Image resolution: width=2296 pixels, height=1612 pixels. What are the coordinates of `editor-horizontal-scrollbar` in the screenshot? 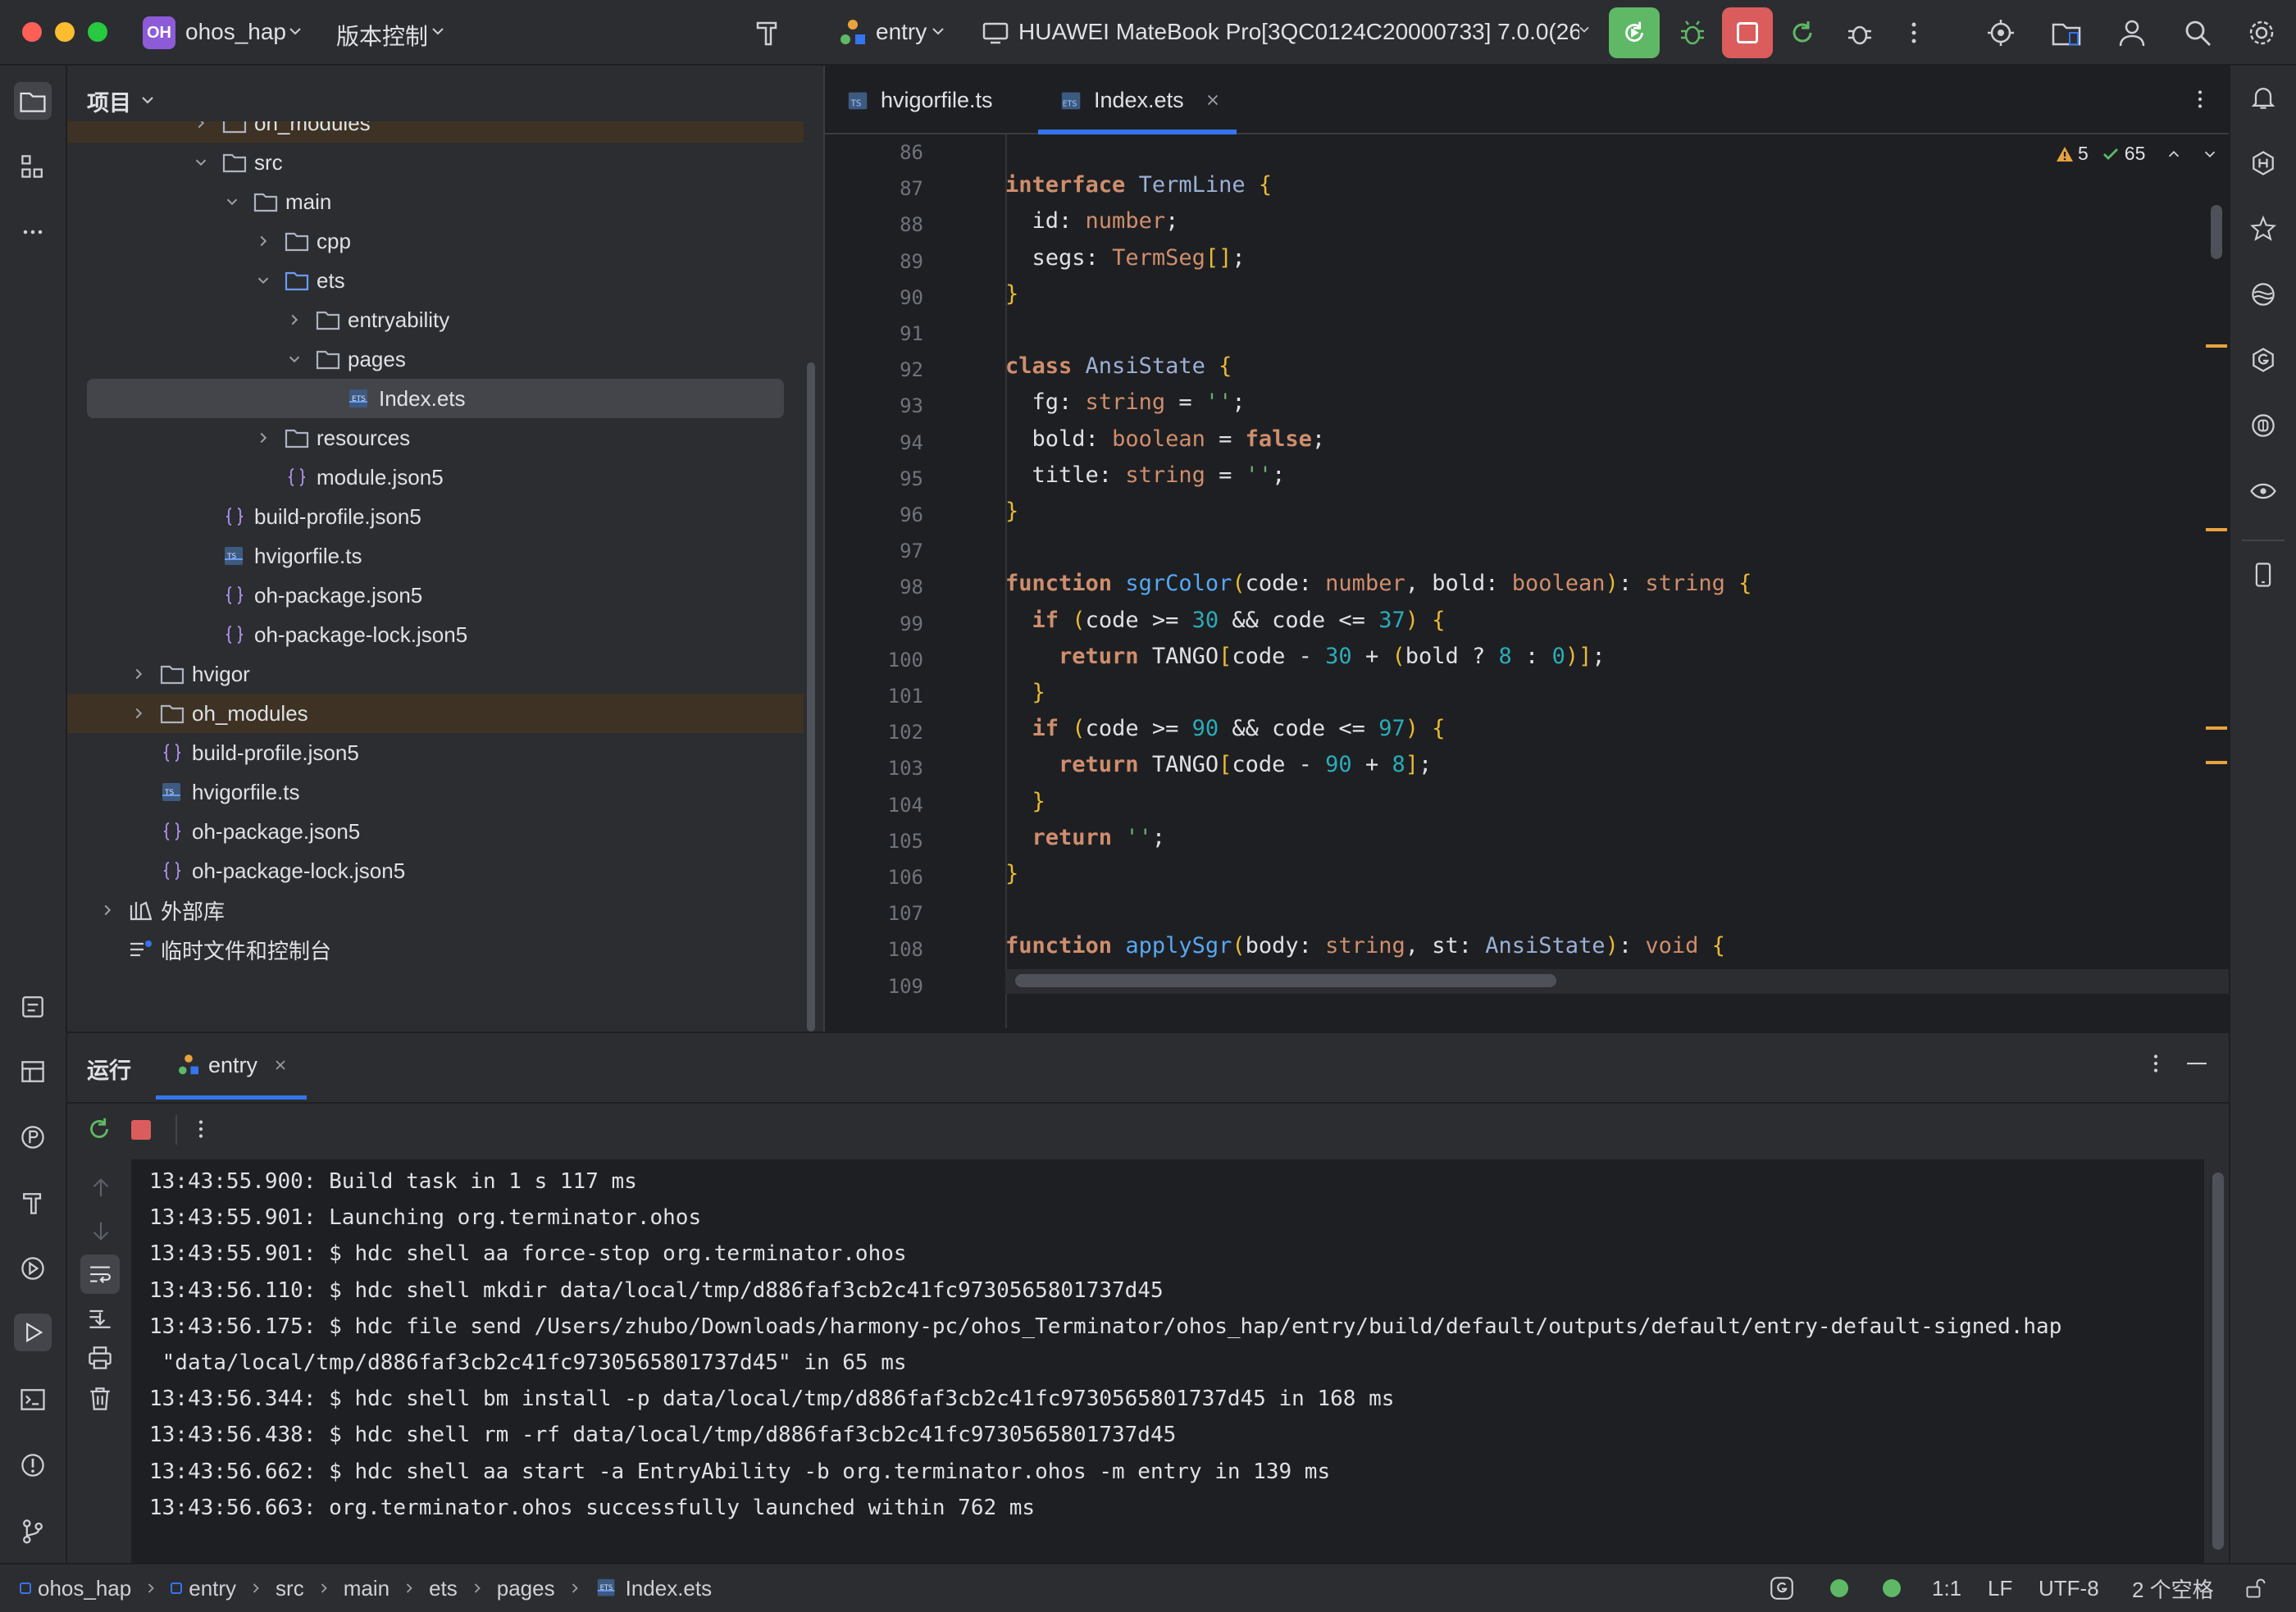 It's located at (1285, 980).